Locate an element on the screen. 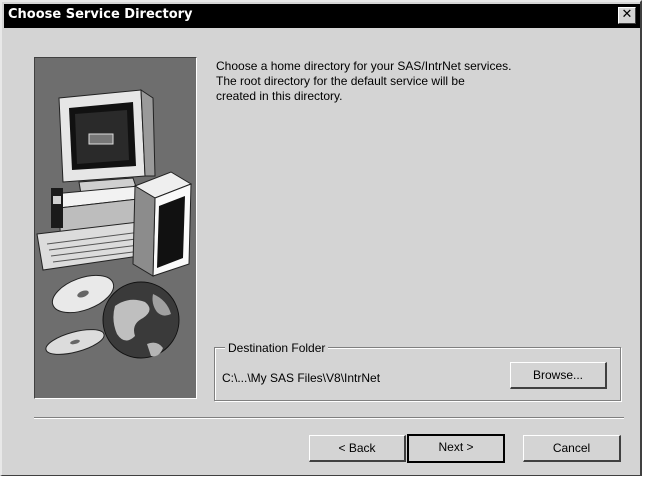  close-icon: ✕ is located at coordinates (627, 14).